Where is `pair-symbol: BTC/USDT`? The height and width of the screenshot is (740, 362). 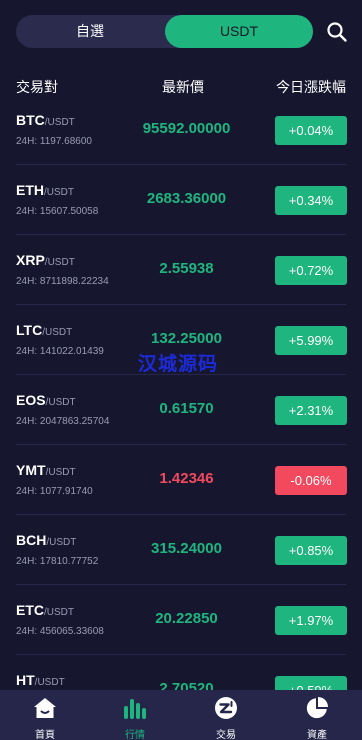
pair-symbol: BTC/USDT is located at coordinates (45, 120).